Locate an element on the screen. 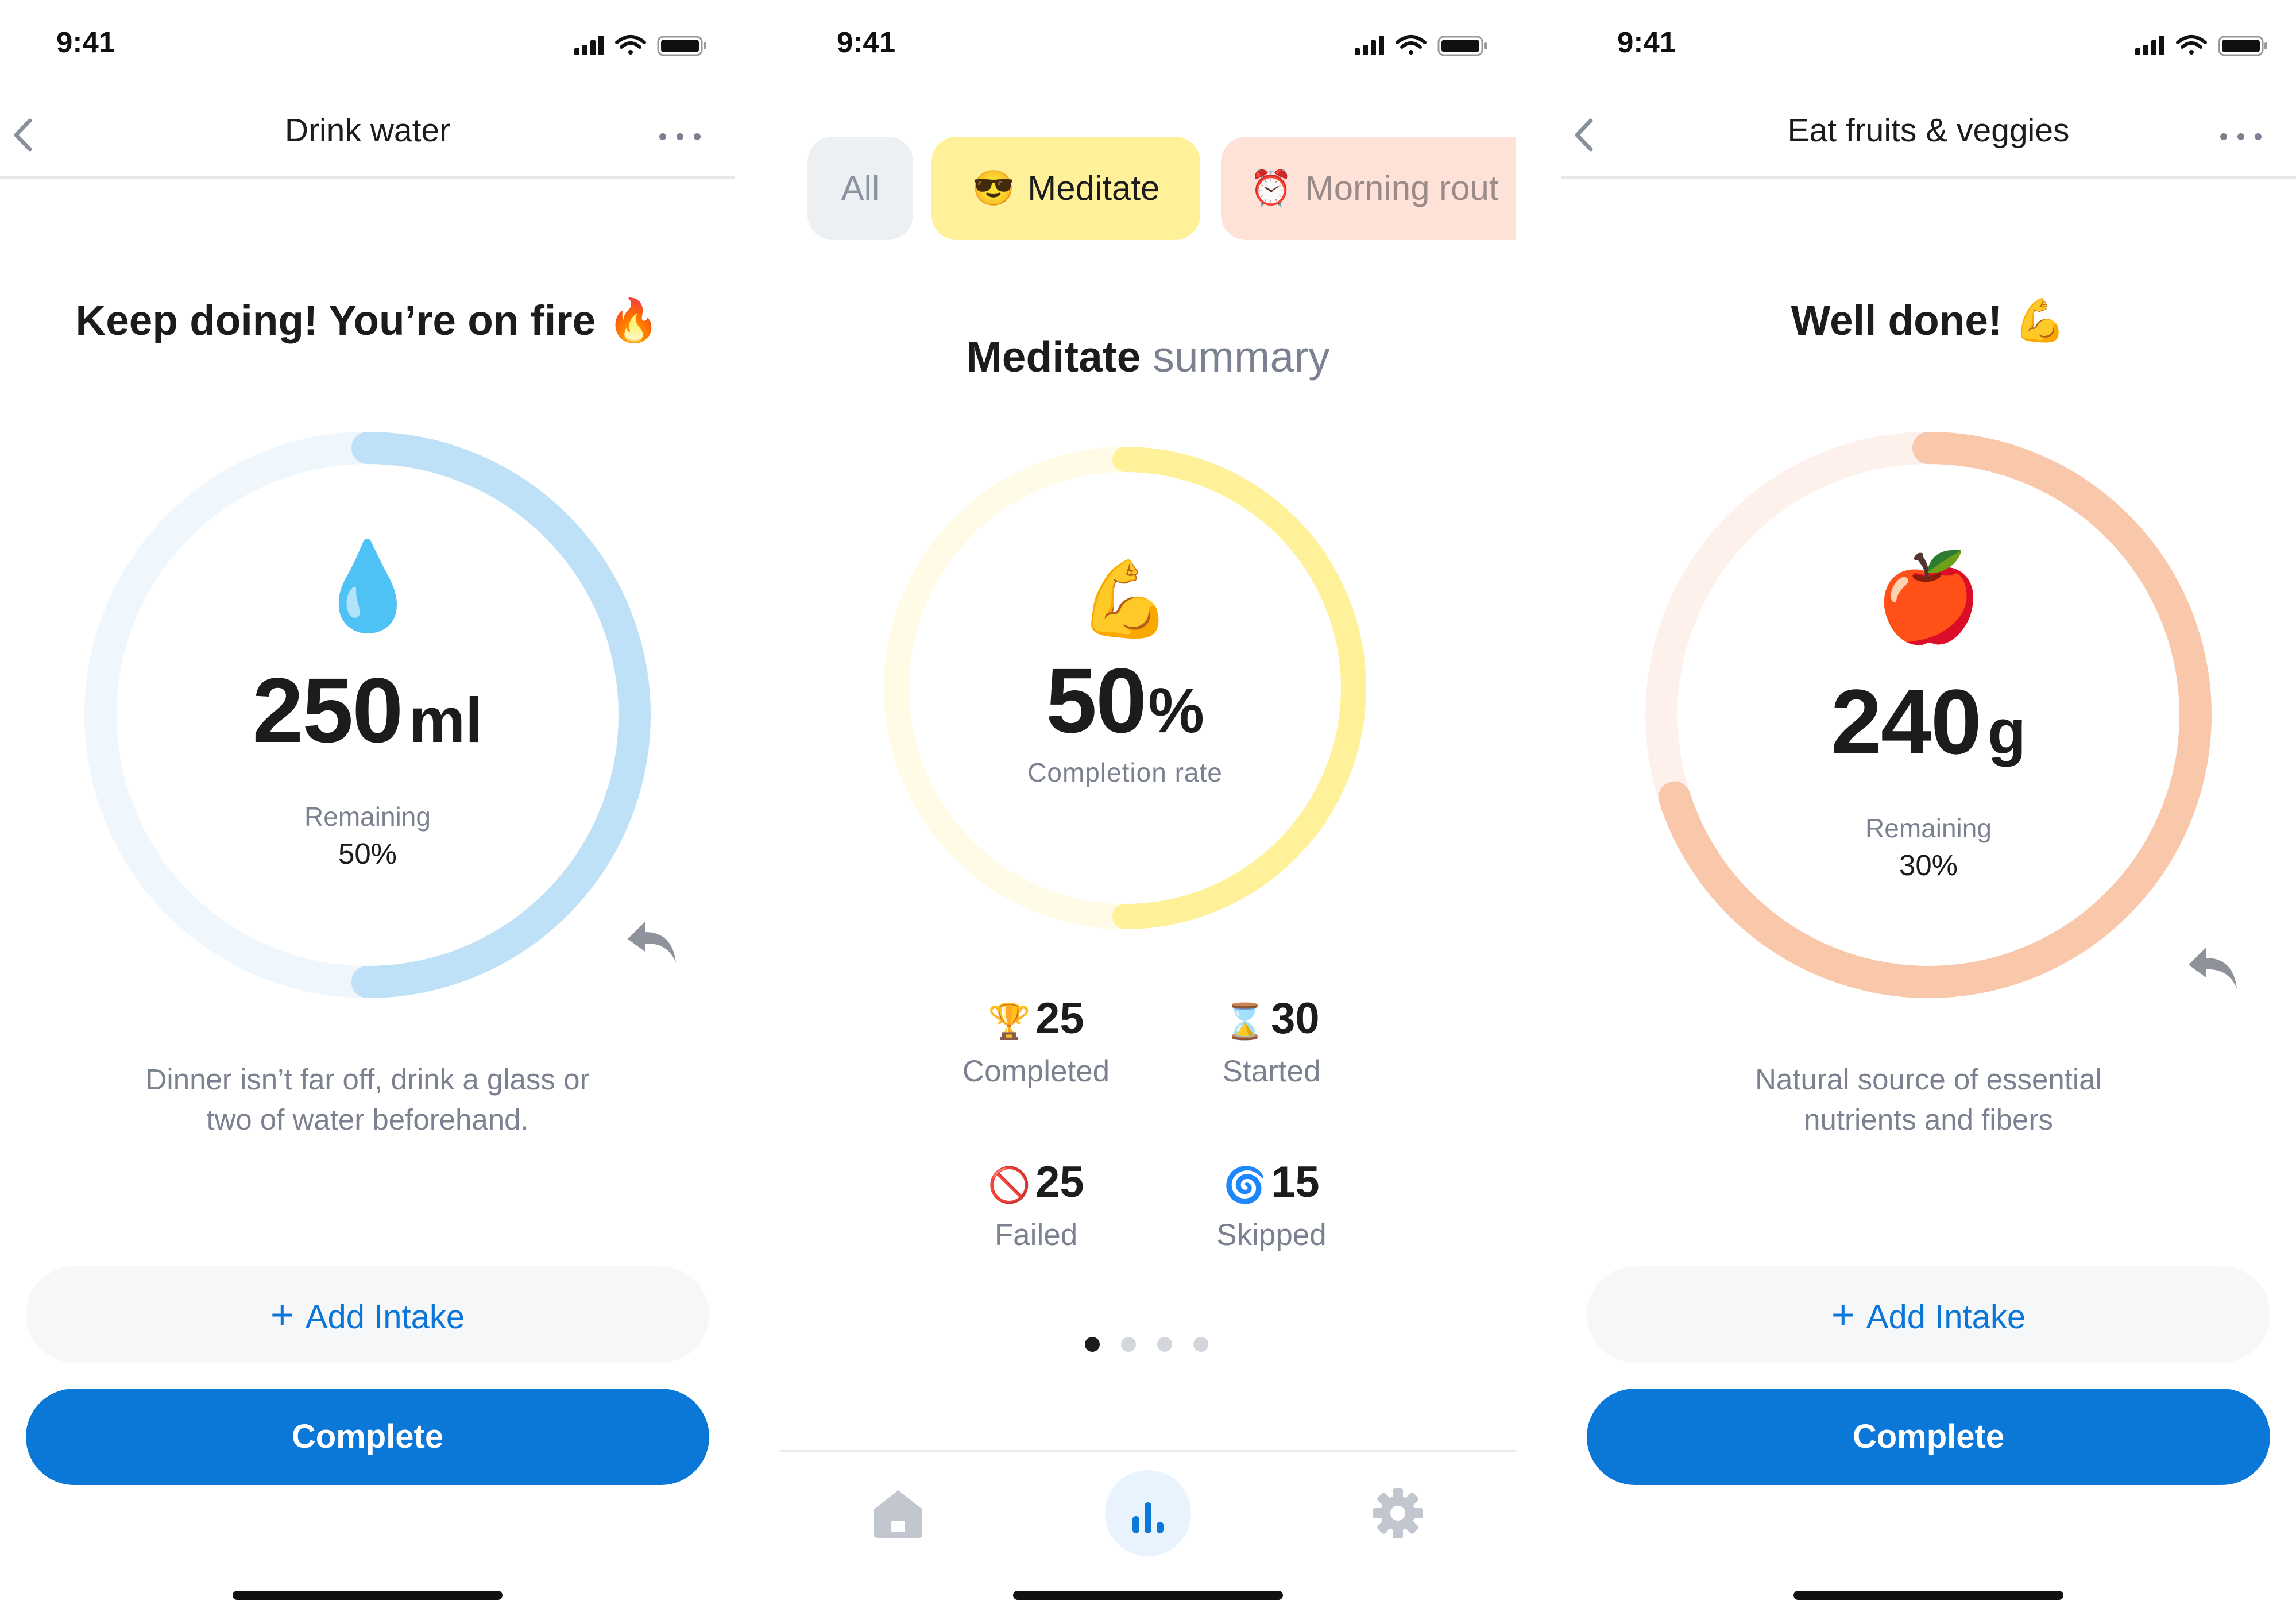 This screenshot has height=1616, width=2296. chip-all: All is located at coordinates (860, 189).